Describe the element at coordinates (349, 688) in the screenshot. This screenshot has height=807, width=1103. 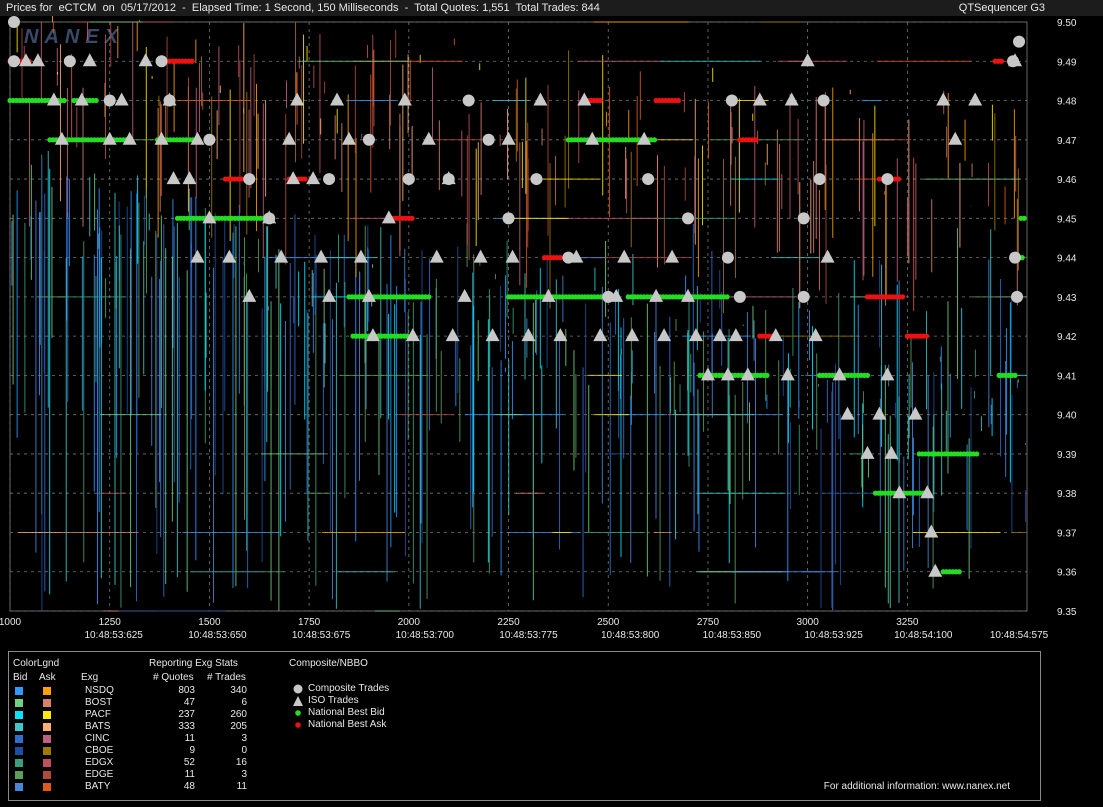
I see `nbbo-legend-label: Composite Trades` at that location.